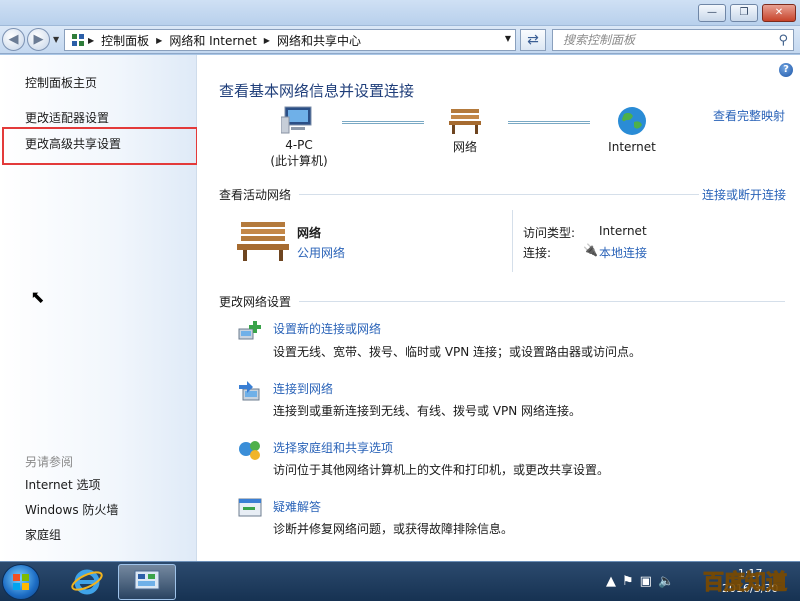  I want to click on active-networks-heading: 查看活动网络, so click(255, 195).